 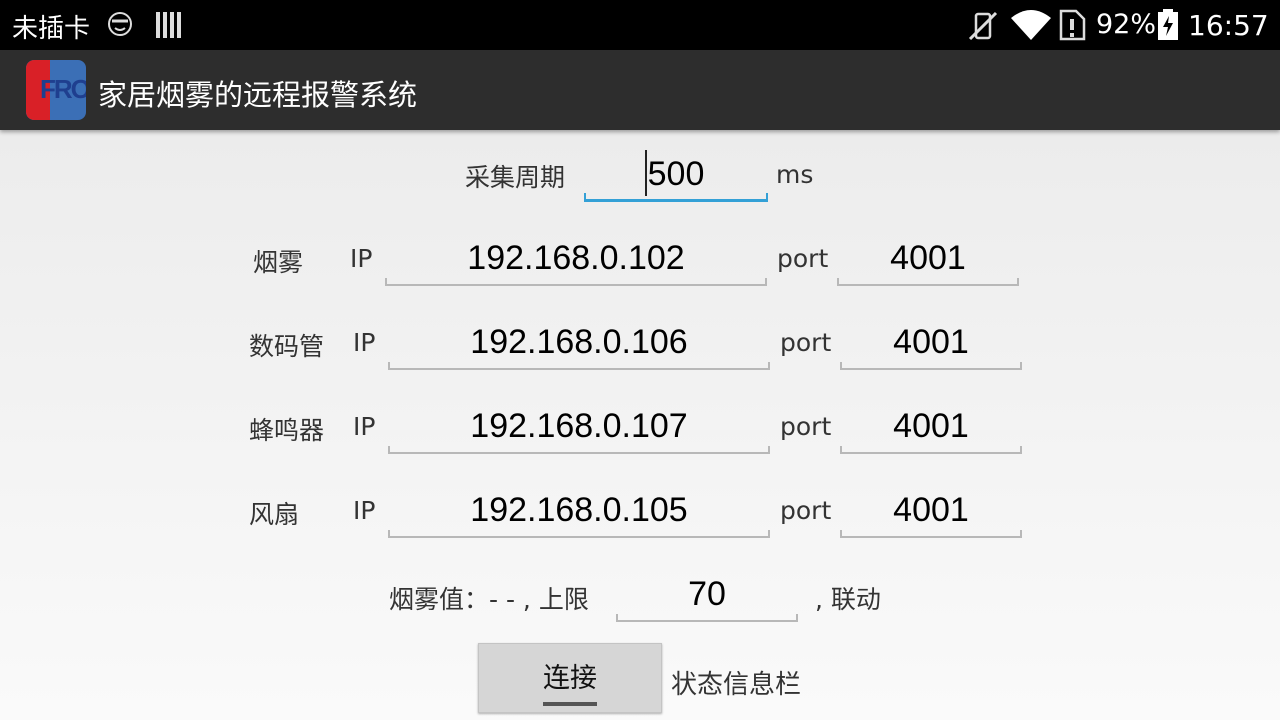 I want to click on sim-alert-icon, so click(x=1072, y=27).